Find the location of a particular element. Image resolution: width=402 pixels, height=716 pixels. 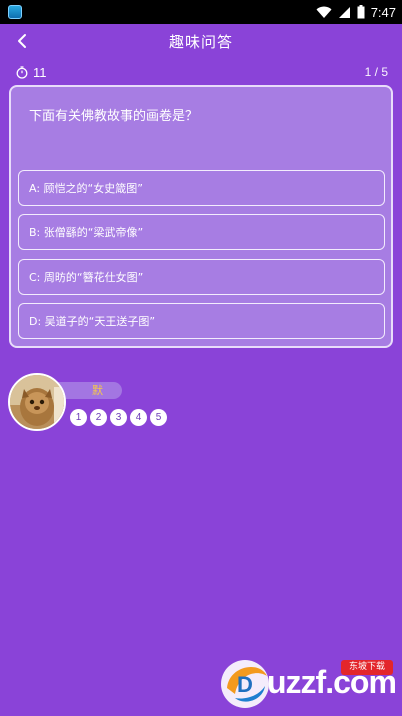

option-label: B: 张僧繇的“梁武帝像” is located at coordinates (86, 232).